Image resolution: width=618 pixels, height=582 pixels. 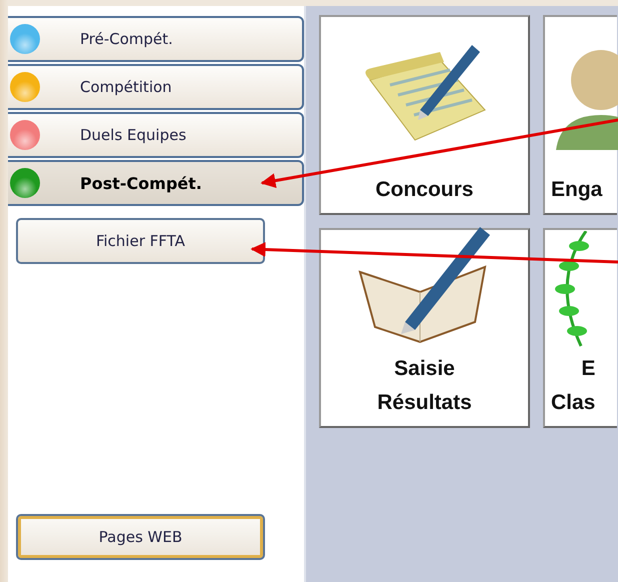 I want to click on action-button: Pages WEB, so click(x=140, y=537).